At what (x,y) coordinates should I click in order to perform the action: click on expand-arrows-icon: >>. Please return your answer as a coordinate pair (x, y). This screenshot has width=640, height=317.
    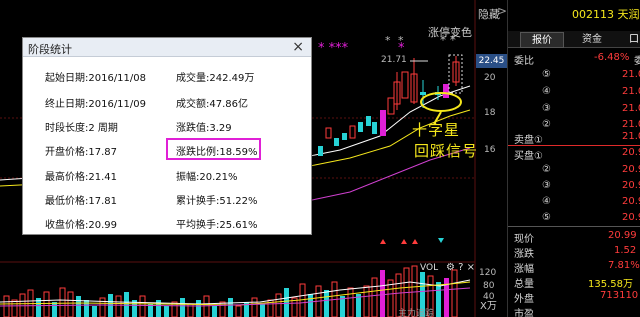
    Looking at the image, I should click on (502, 11).